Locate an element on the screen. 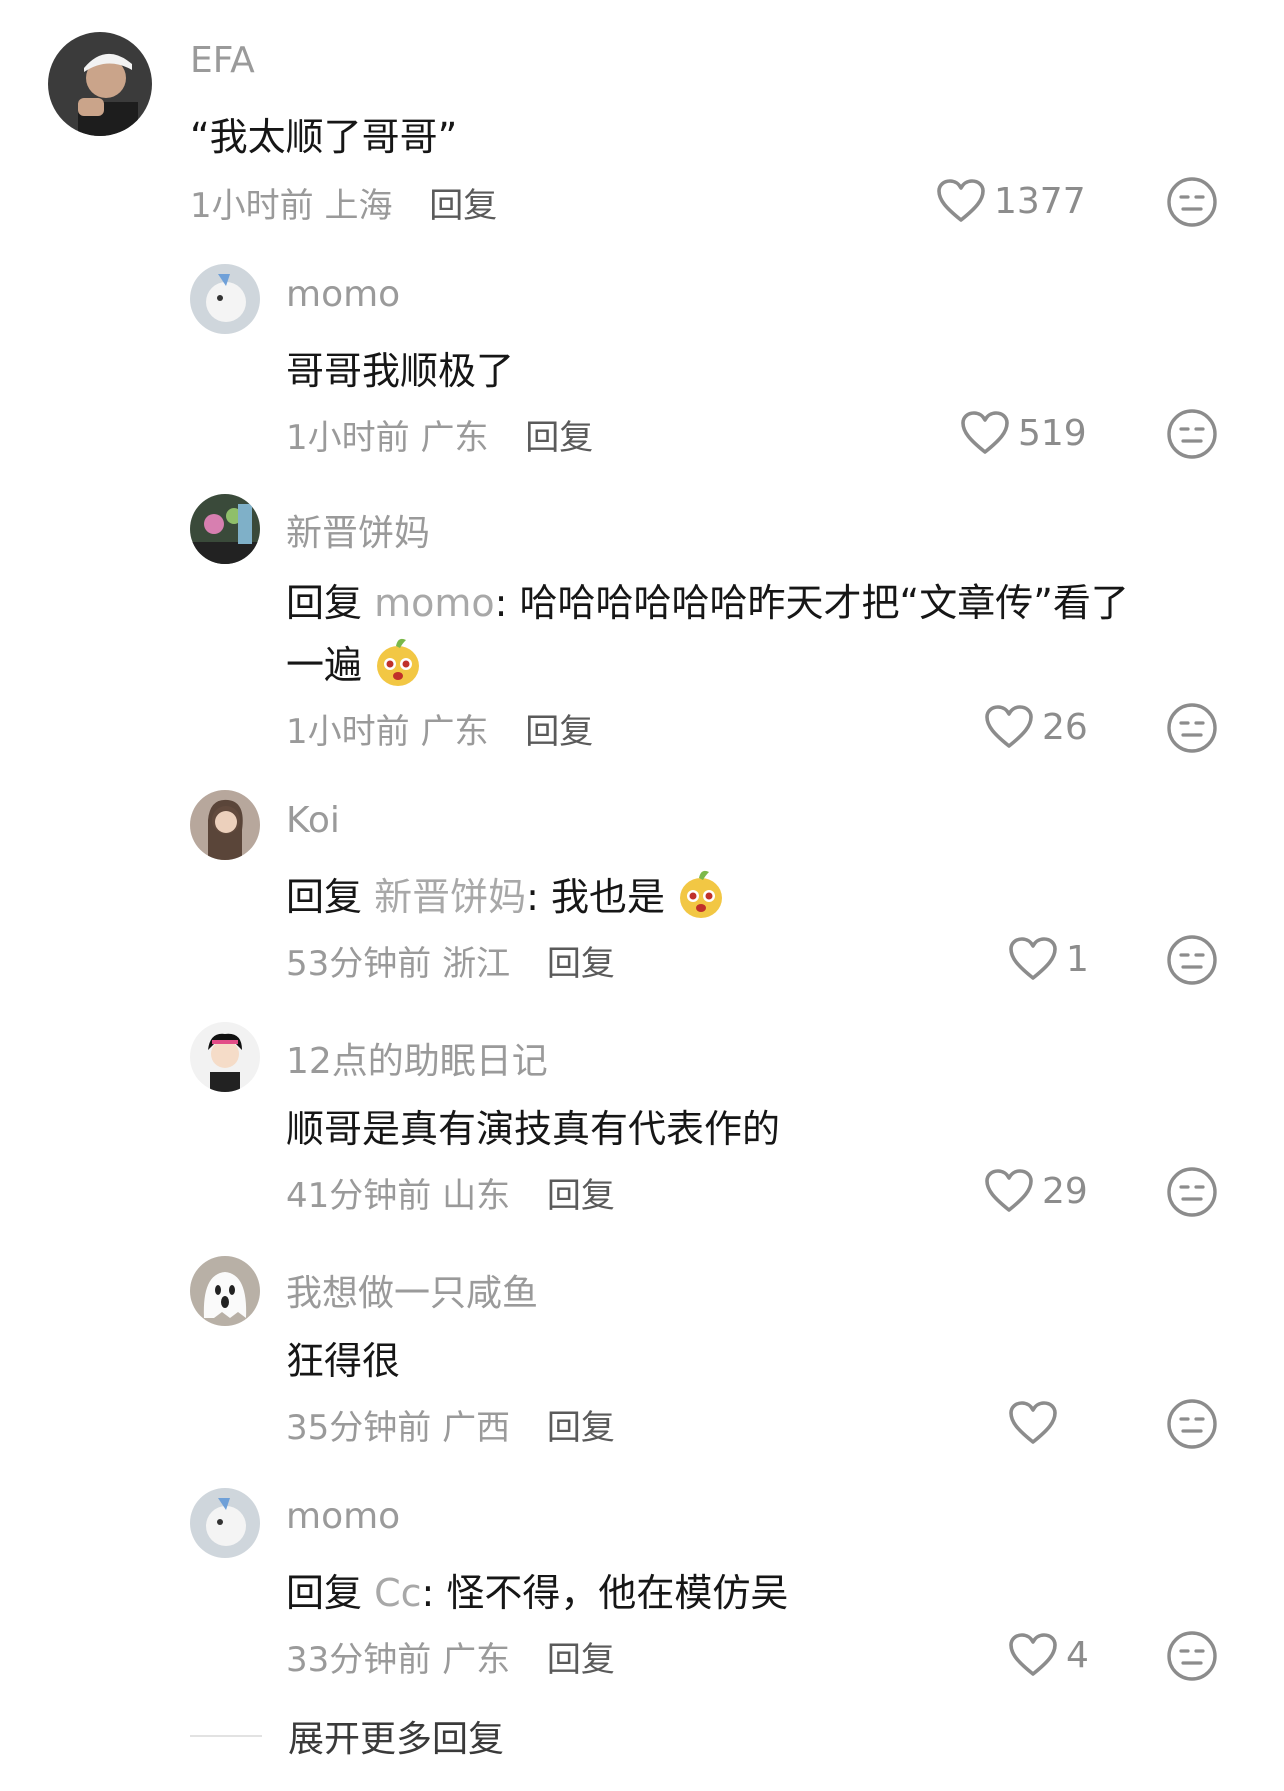 The image size is (1284, 1791). reply-target-name: 新晋饼妈 is located at coordinates (450, 897).